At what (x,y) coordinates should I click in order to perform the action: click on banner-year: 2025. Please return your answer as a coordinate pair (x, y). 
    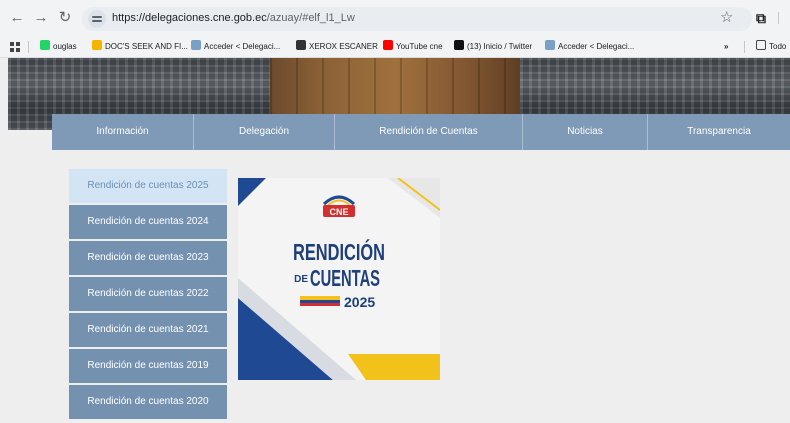
    Looking at the image, I should click on (359, 302).